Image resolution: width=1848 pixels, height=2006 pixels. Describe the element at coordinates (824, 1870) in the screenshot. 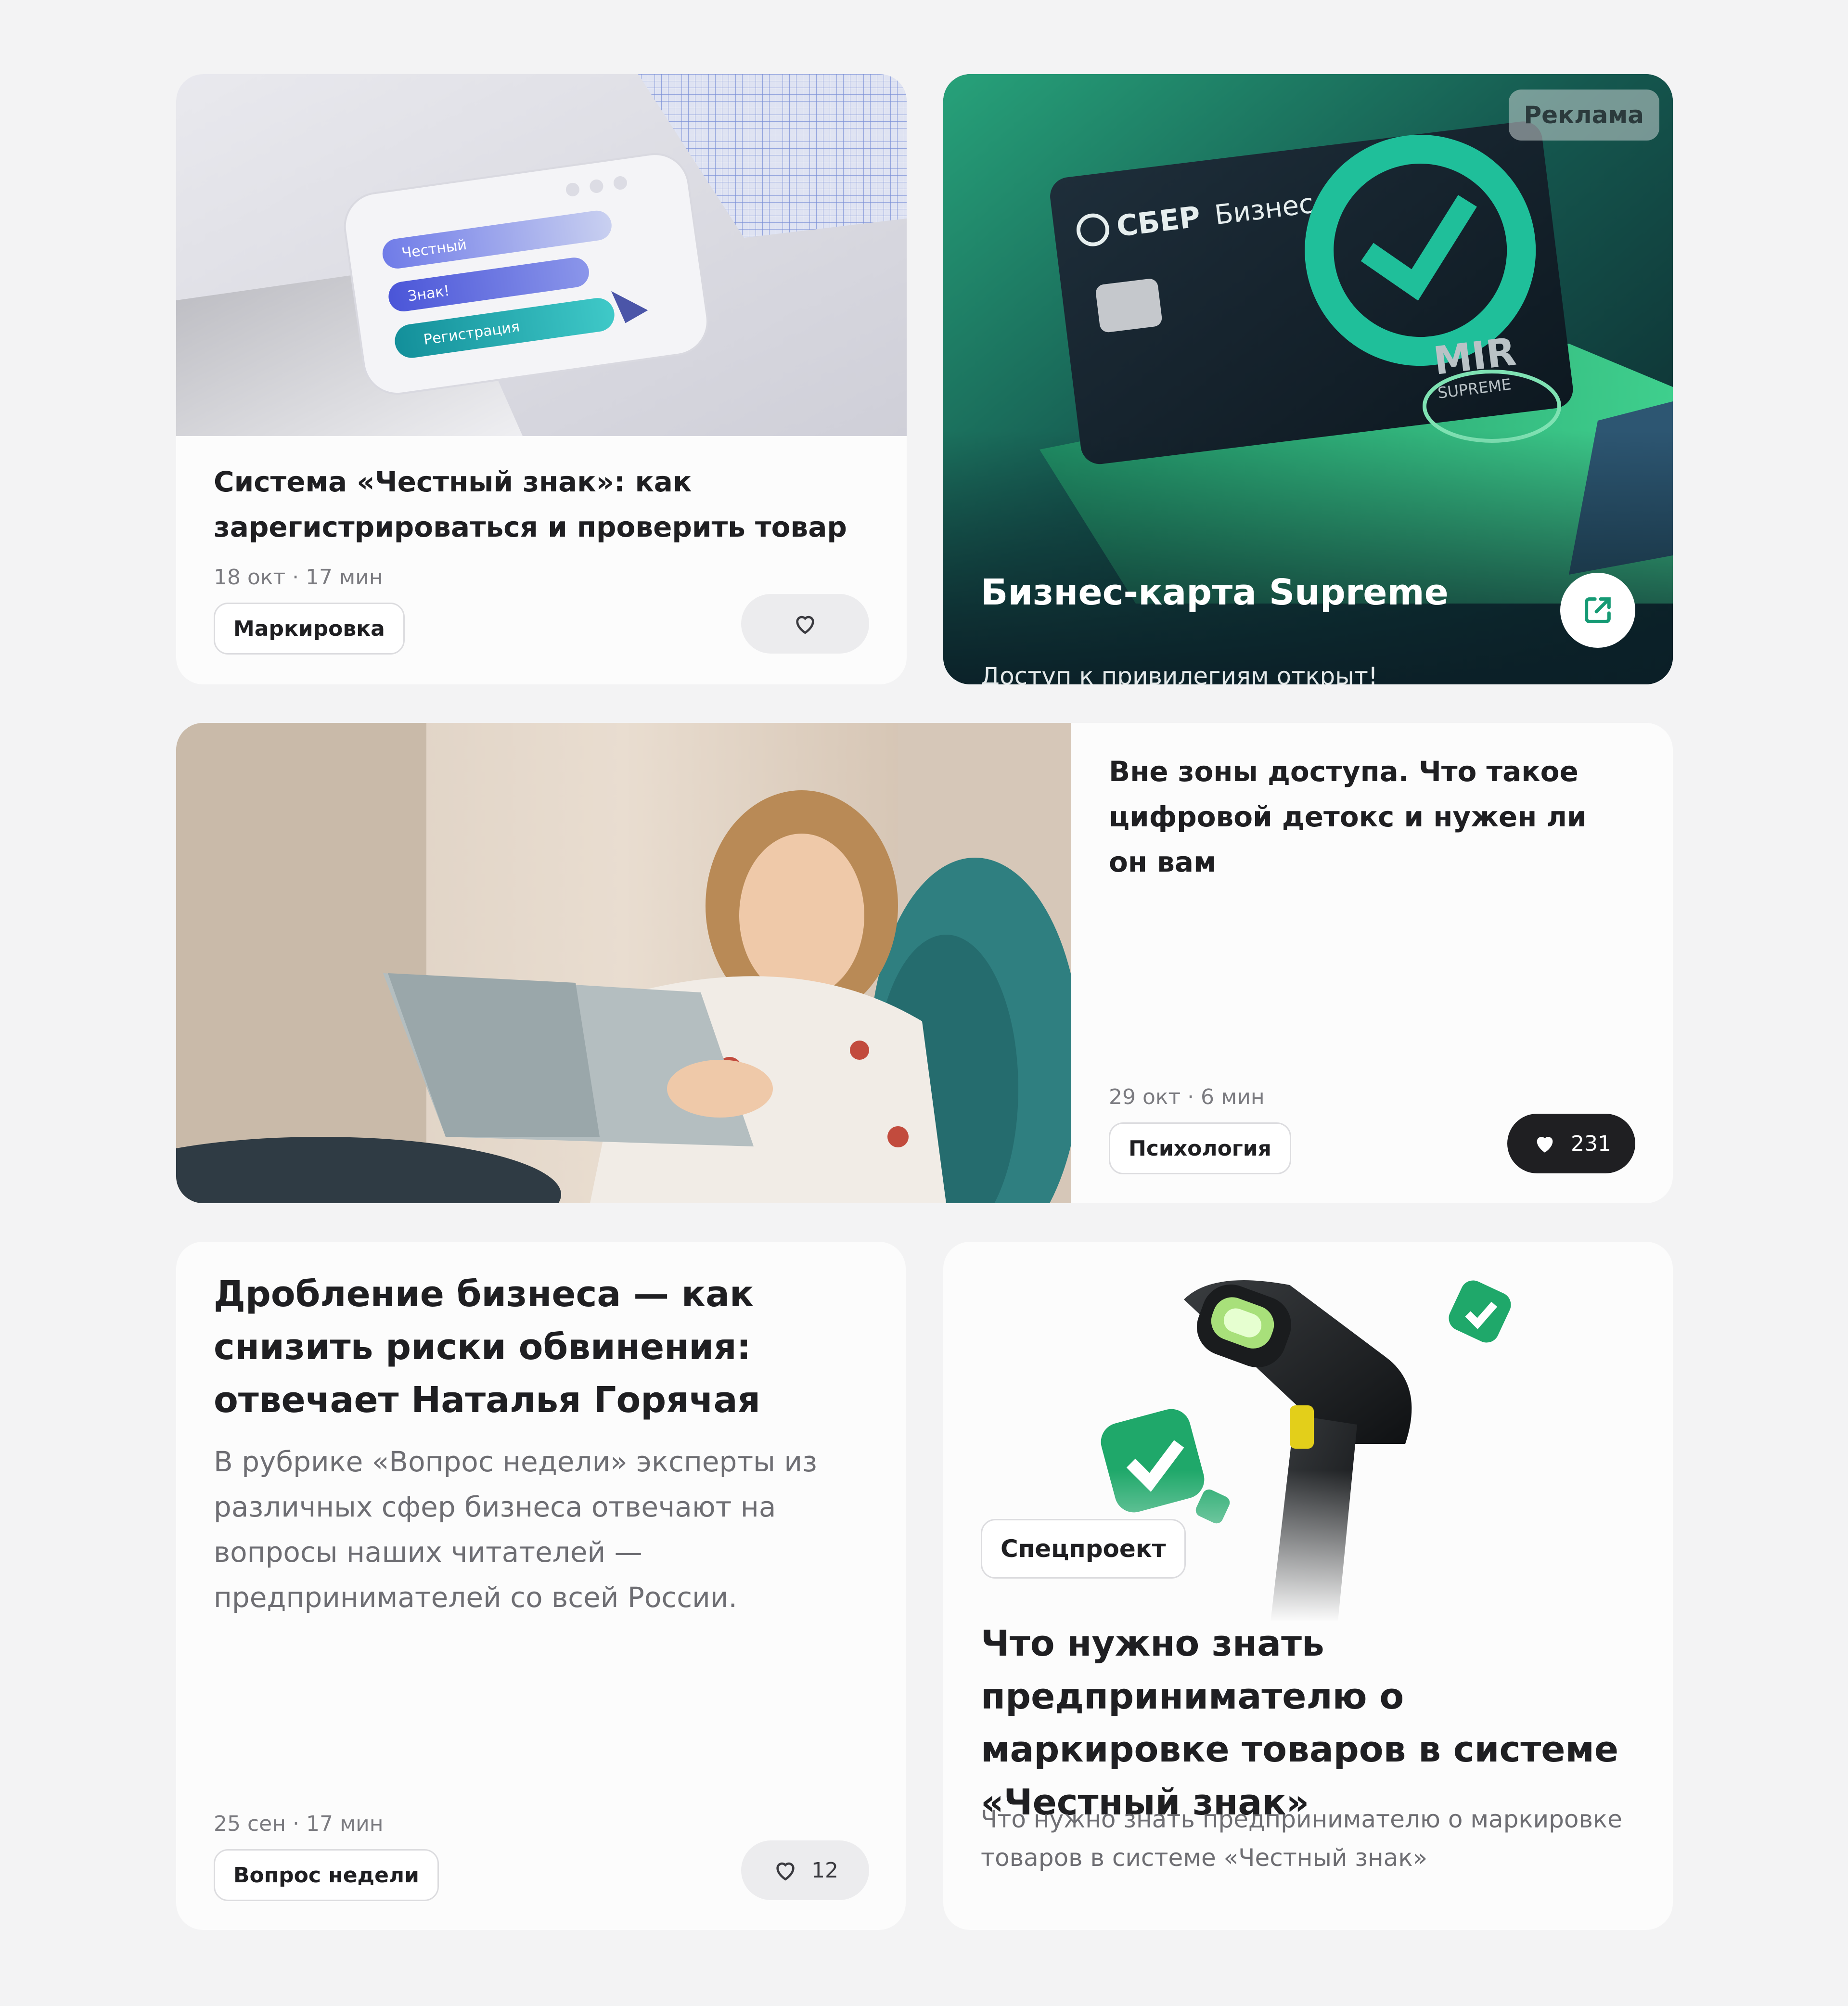

I see `like-count: 12` at that location.